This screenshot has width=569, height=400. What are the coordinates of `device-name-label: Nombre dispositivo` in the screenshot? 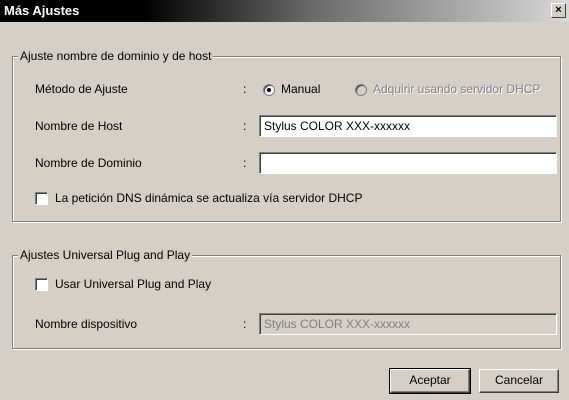 It's located at (86, 324).